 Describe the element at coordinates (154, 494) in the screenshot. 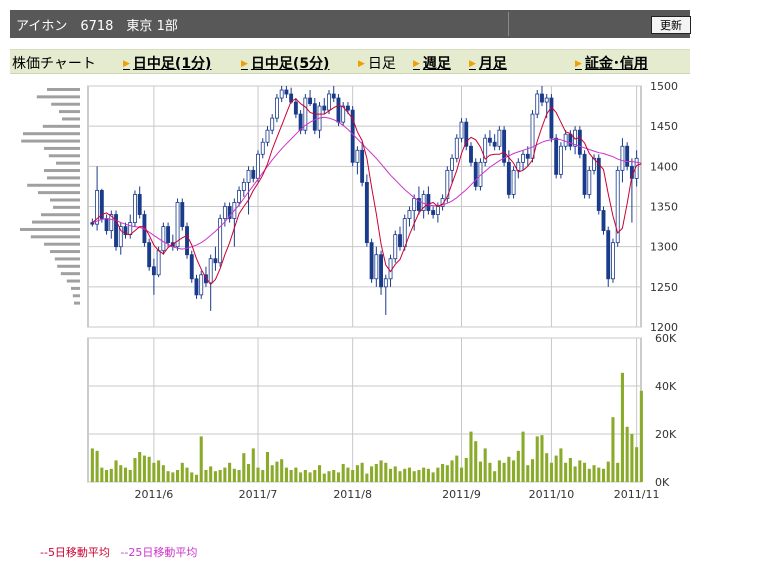

I see `x-tick-label: 2011/6` at that location.